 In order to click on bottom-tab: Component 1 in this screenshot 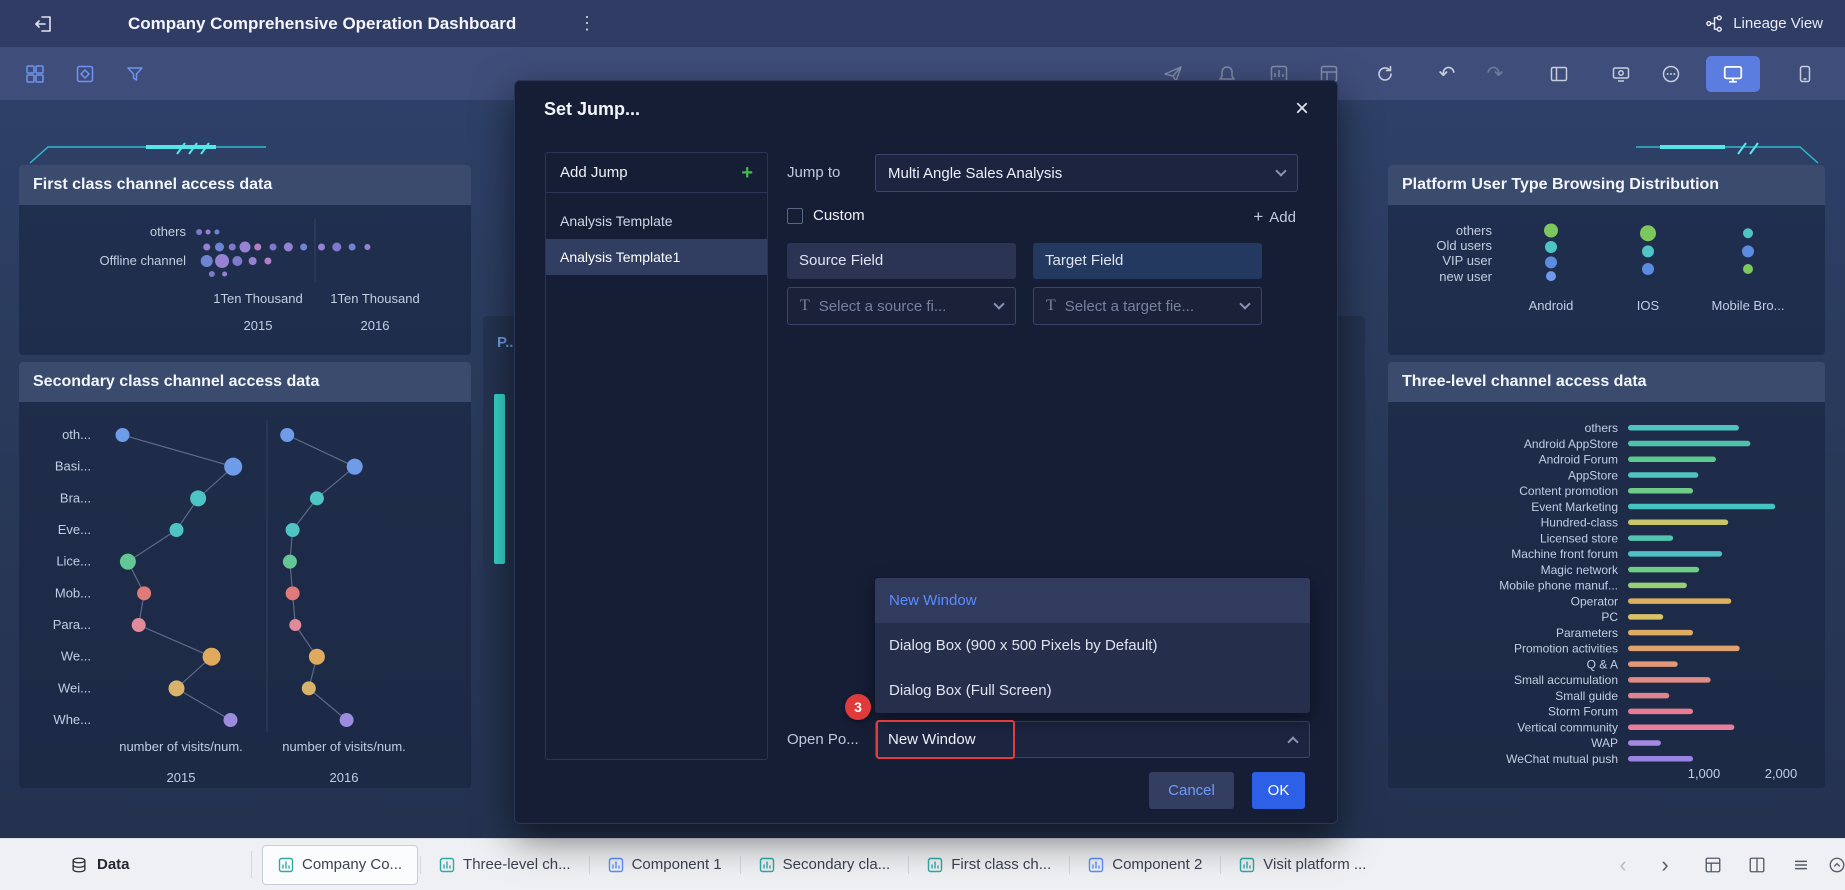, I will do `click(665, 865)`.